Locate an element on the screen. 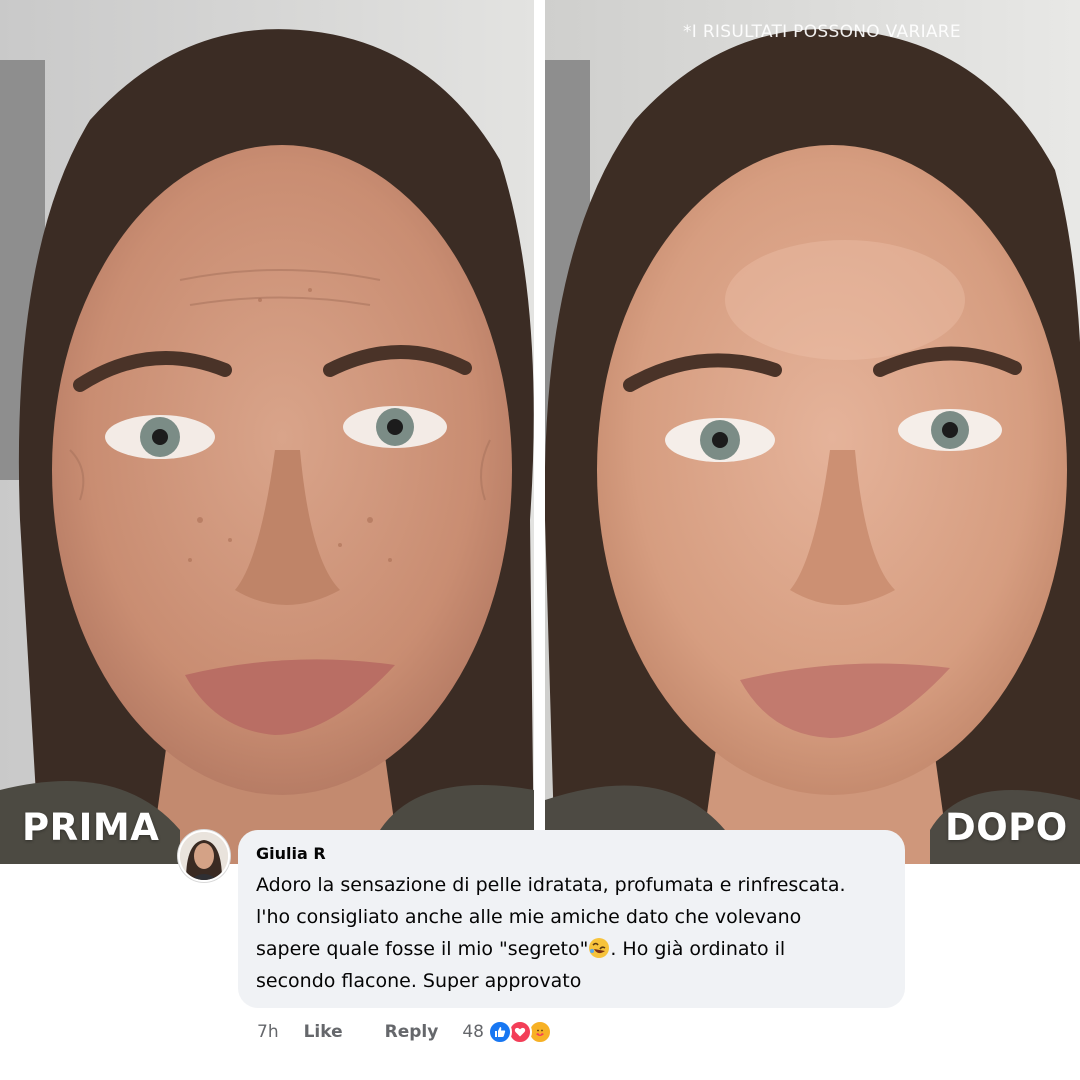  avatar is located at coordinates (204, 856).